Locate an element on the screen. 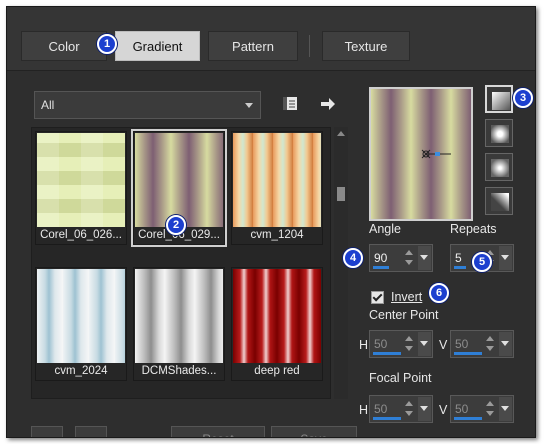 This screenshot has height=444, width=544. angle-stepper is located at coordinates (409, 258).